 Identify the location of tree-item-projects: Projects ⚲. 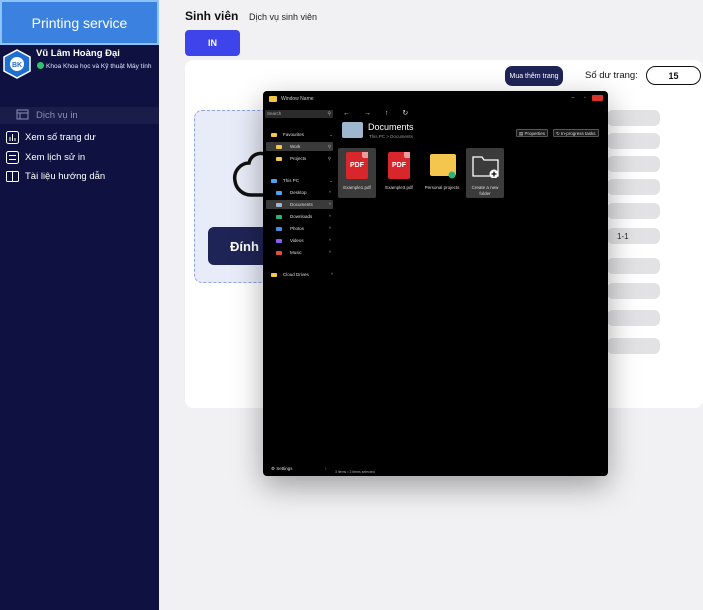
(299, 158).